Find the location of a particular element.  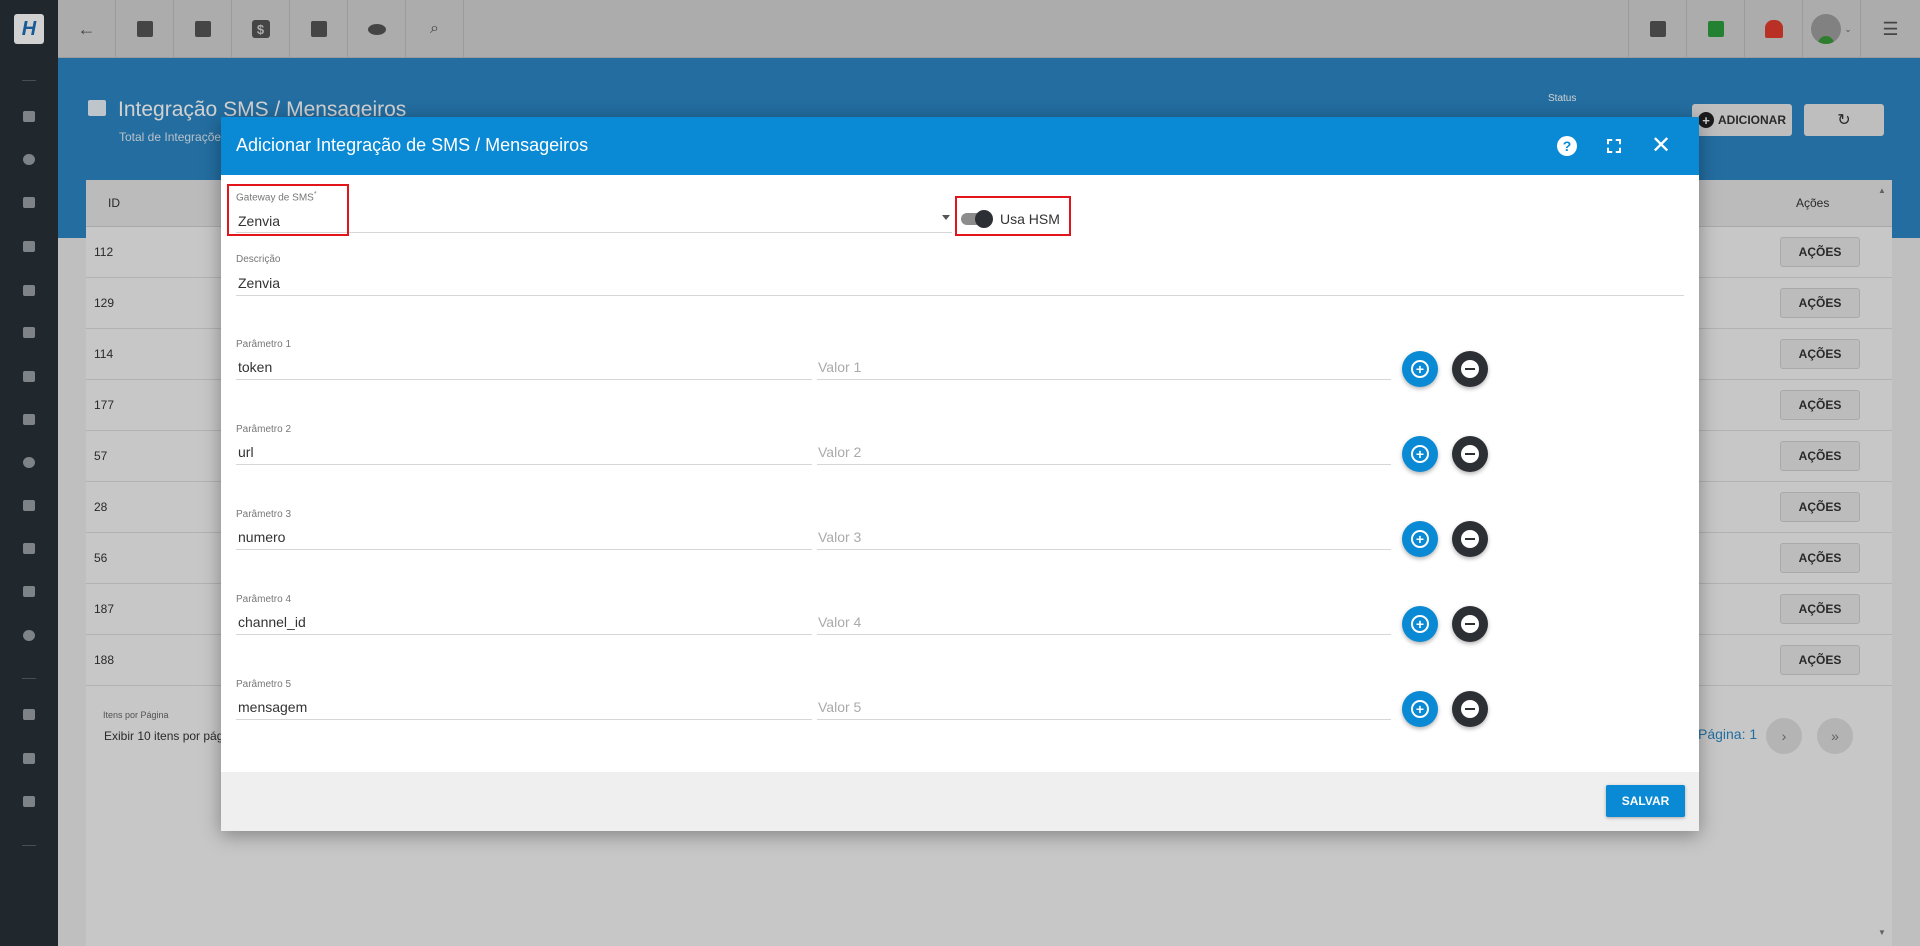

highlight-box-gateway is located at coordinates (288, 210).